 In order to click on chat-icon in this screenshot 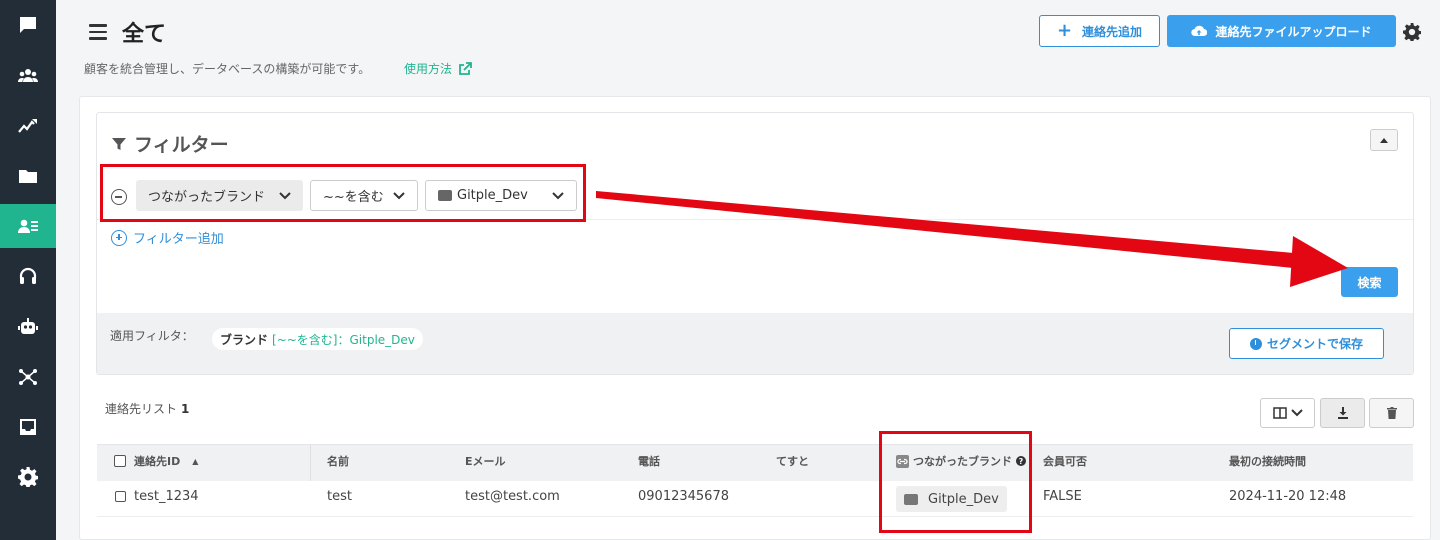, I will do `click(28, 25)`.